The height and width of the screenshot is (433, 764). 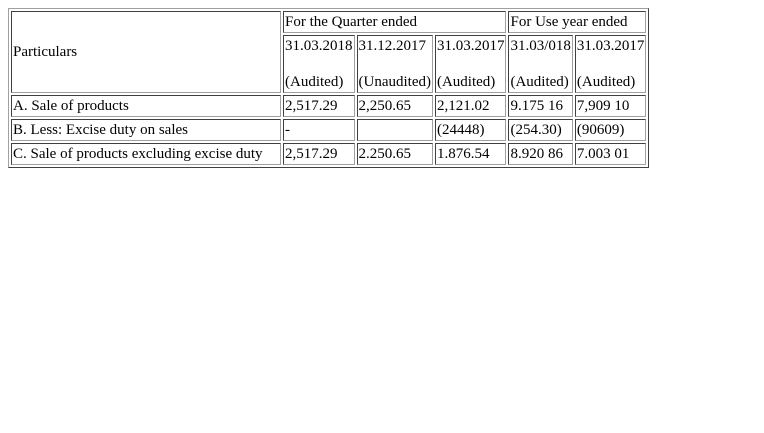 What do you see at coordinates (470, 154) in the screenshot?
I see `table-cell: 1.876.54` at bounding box center [470, 154].